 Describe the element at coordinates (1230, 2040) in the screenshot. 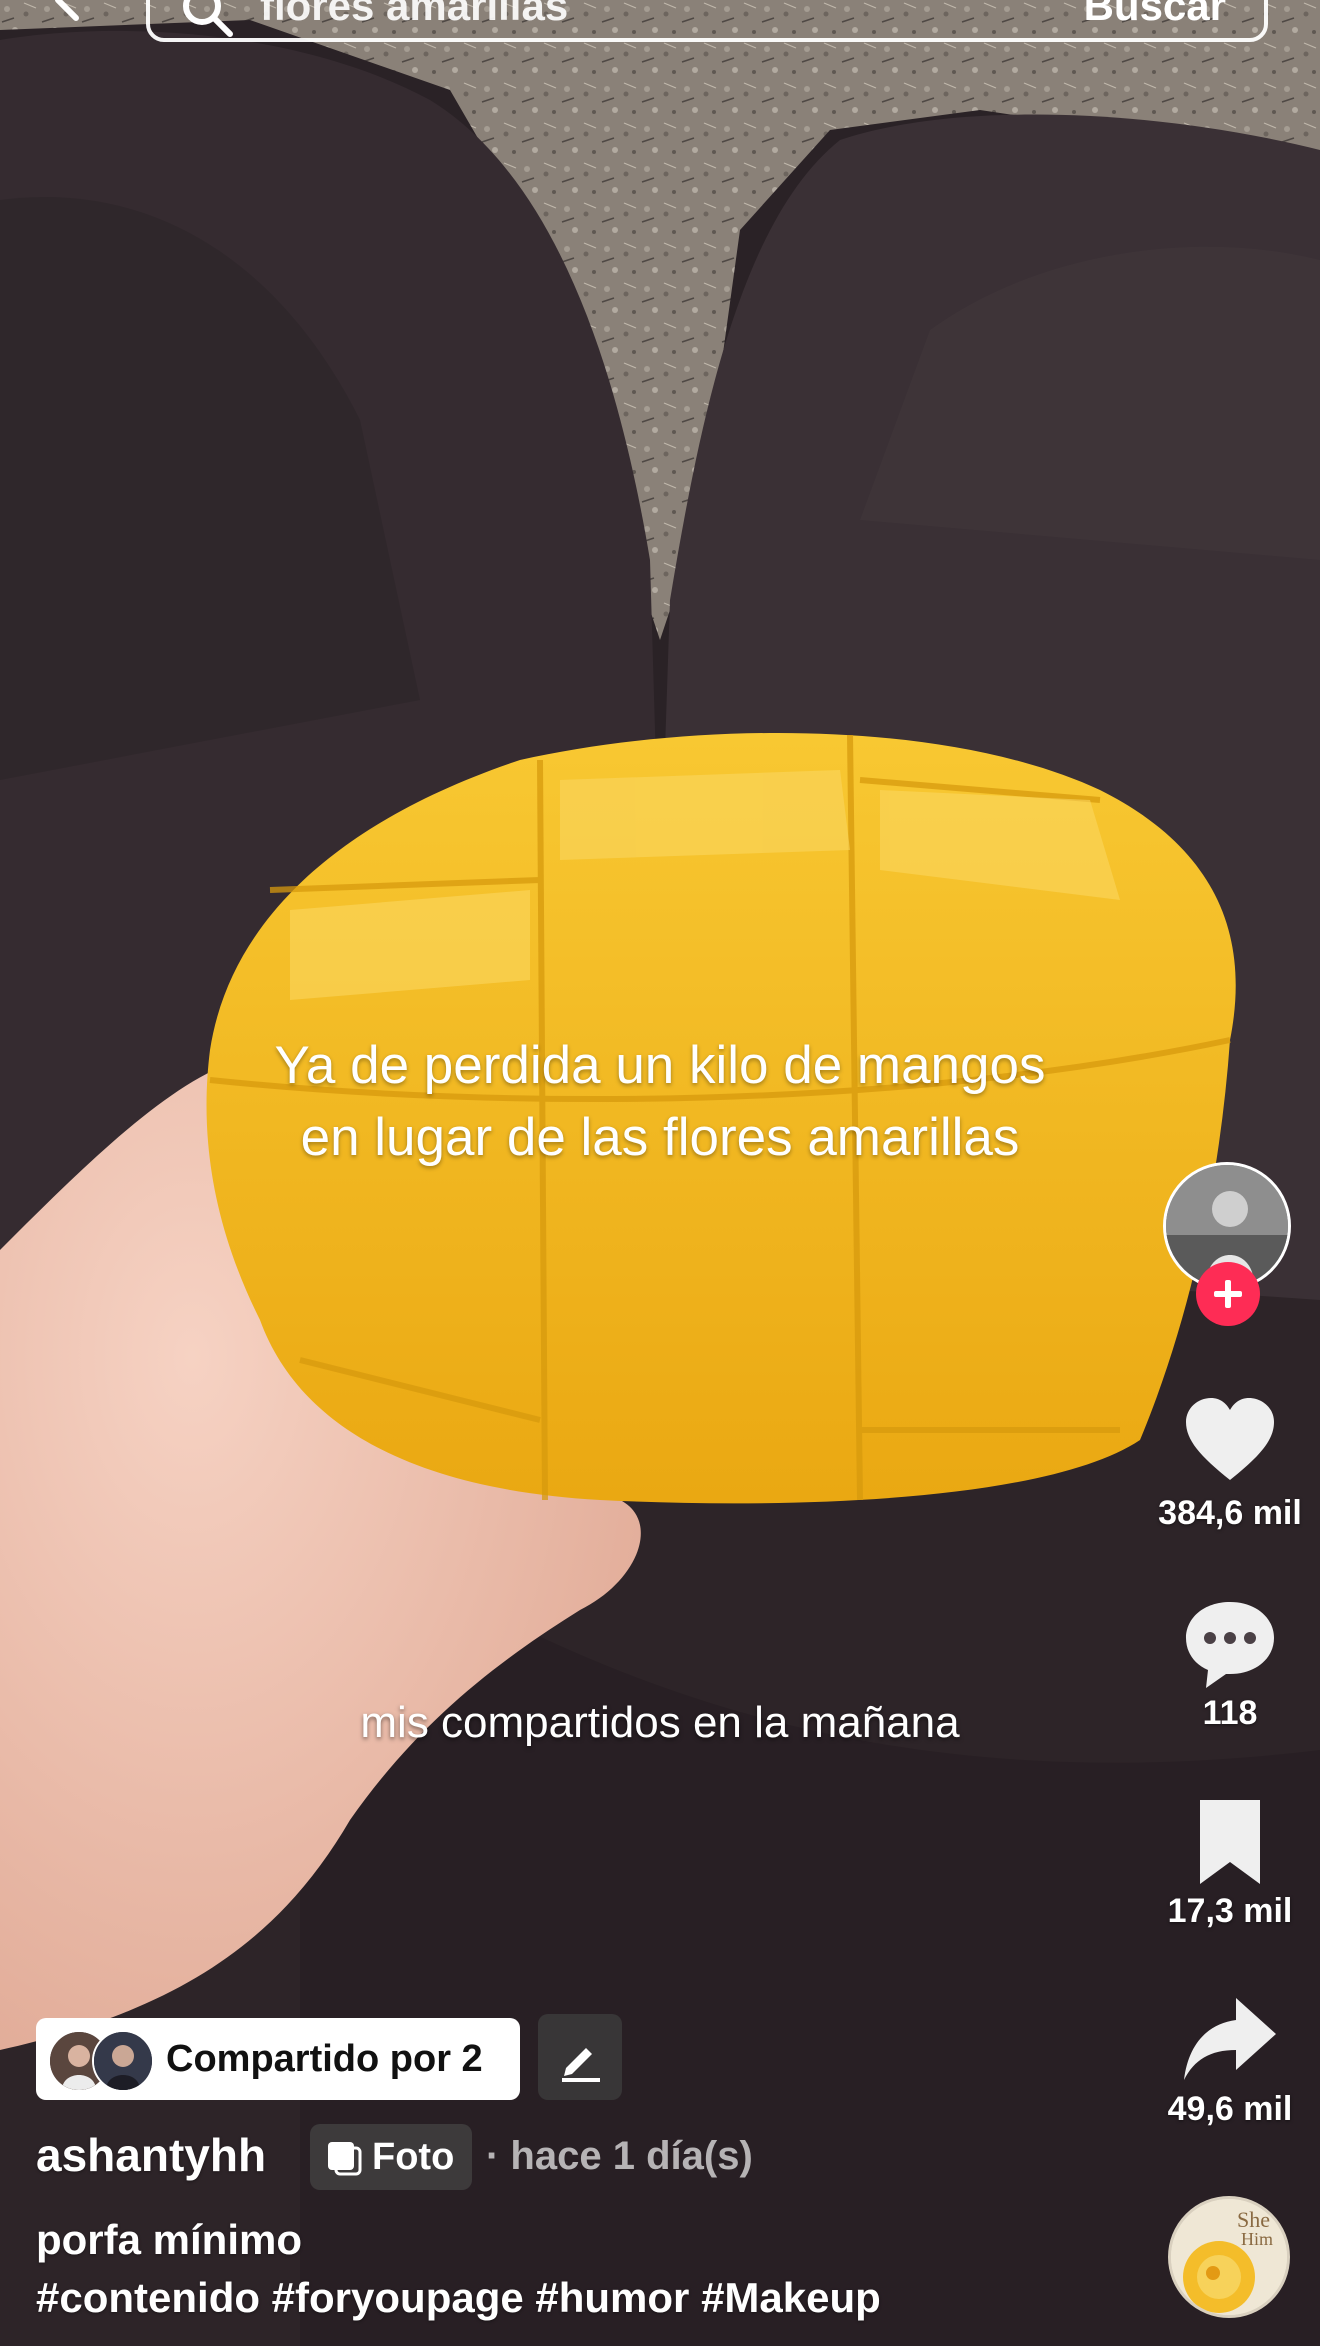

I see `share-icon` at that location.